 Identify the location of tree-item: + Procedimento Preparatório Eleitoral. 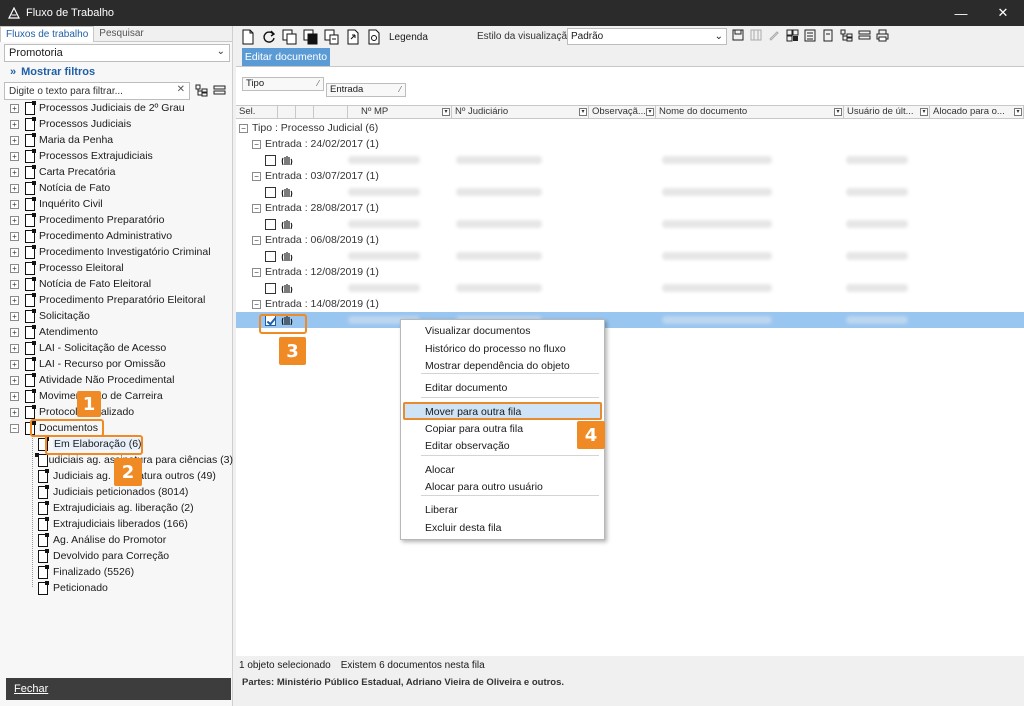
(116, 300).